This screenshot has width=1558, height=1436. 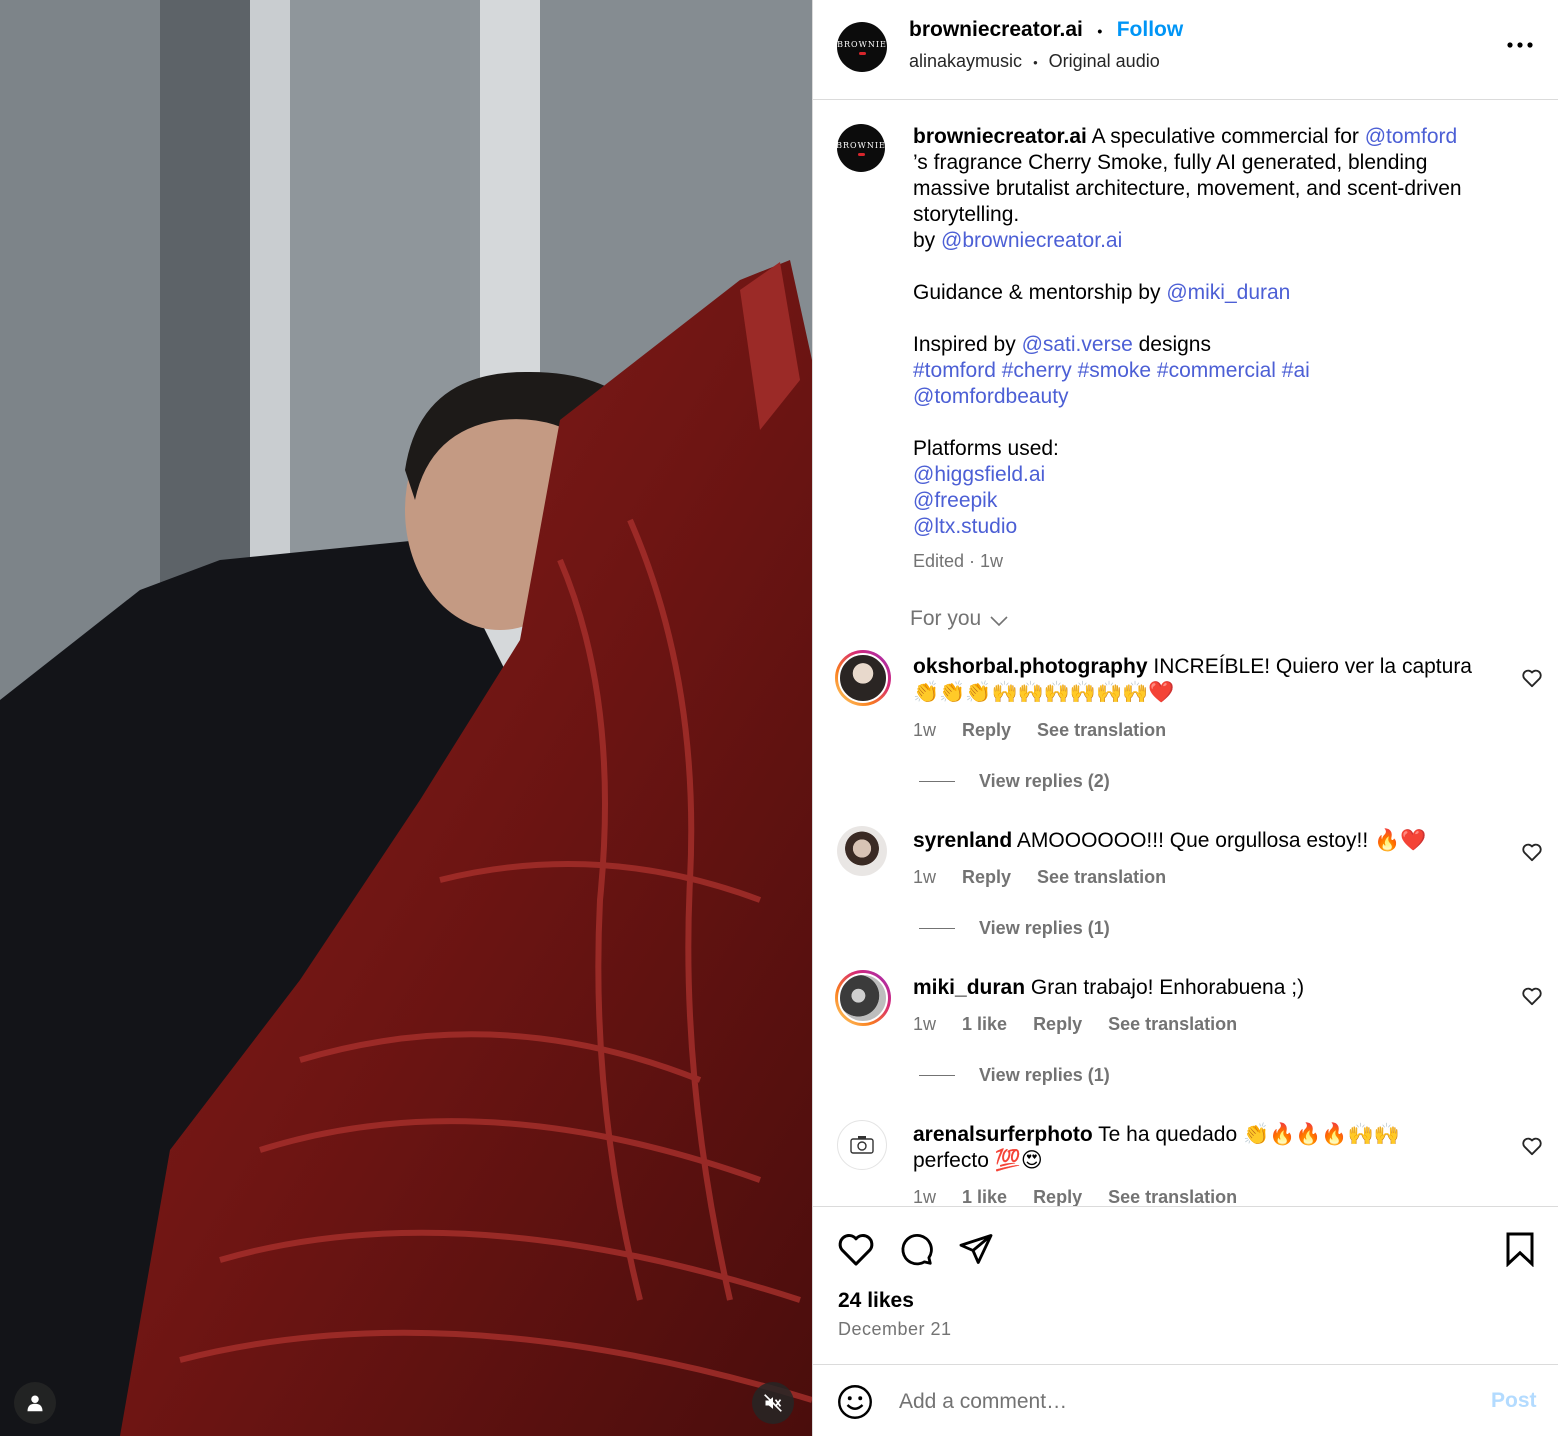 I want to click on mute-button, so click(x=773, y=1403).